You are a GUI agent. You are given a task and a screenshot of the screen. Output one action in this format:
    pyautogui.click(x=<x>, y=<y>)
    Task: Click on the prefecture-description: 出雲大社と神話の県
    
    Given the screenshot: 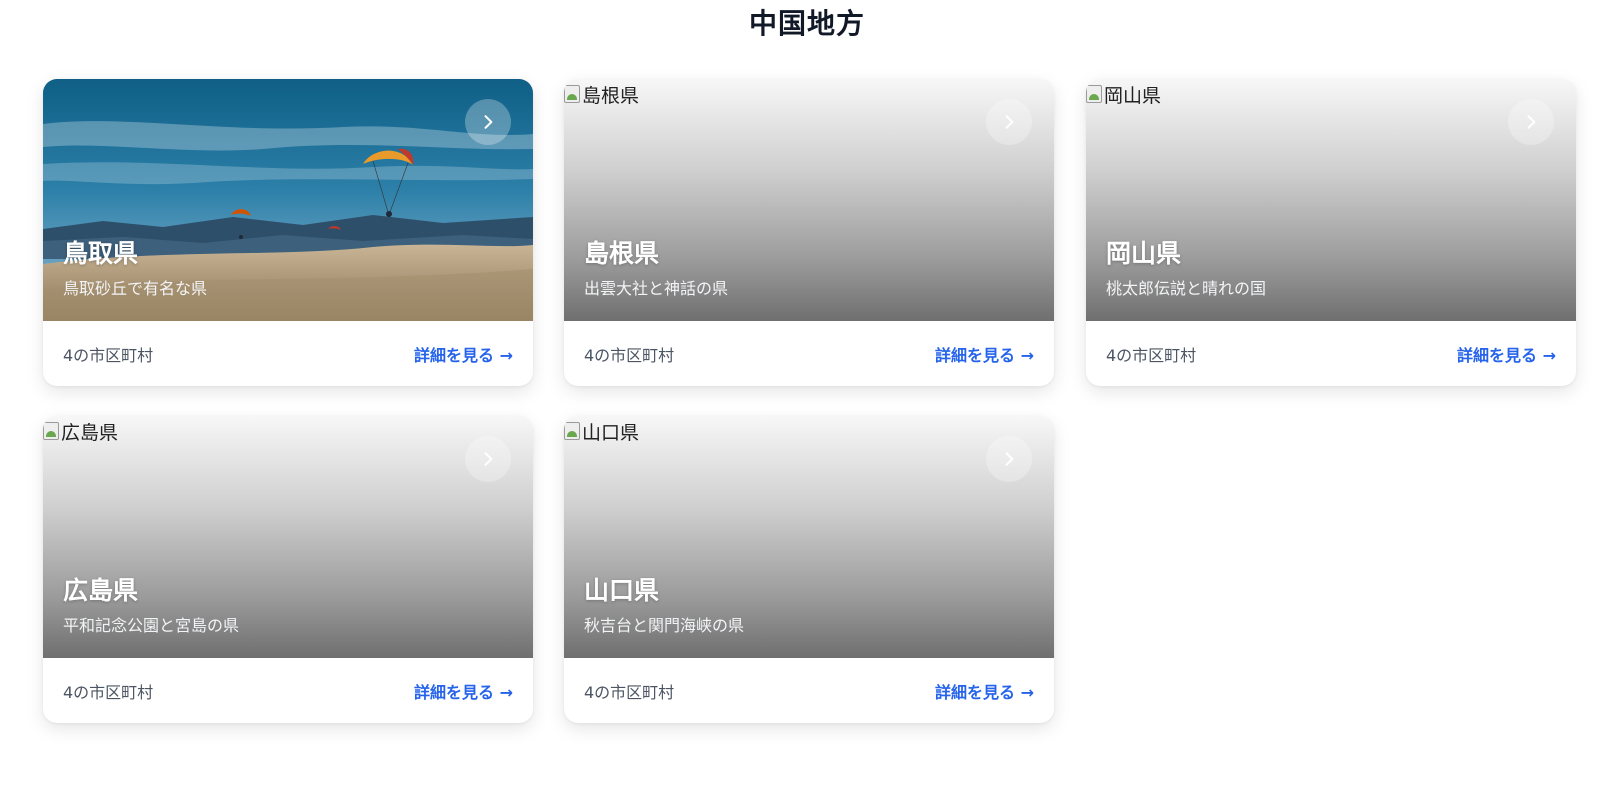 What is the action you would take?
    pyautogui.click(x=656, y=288)
    